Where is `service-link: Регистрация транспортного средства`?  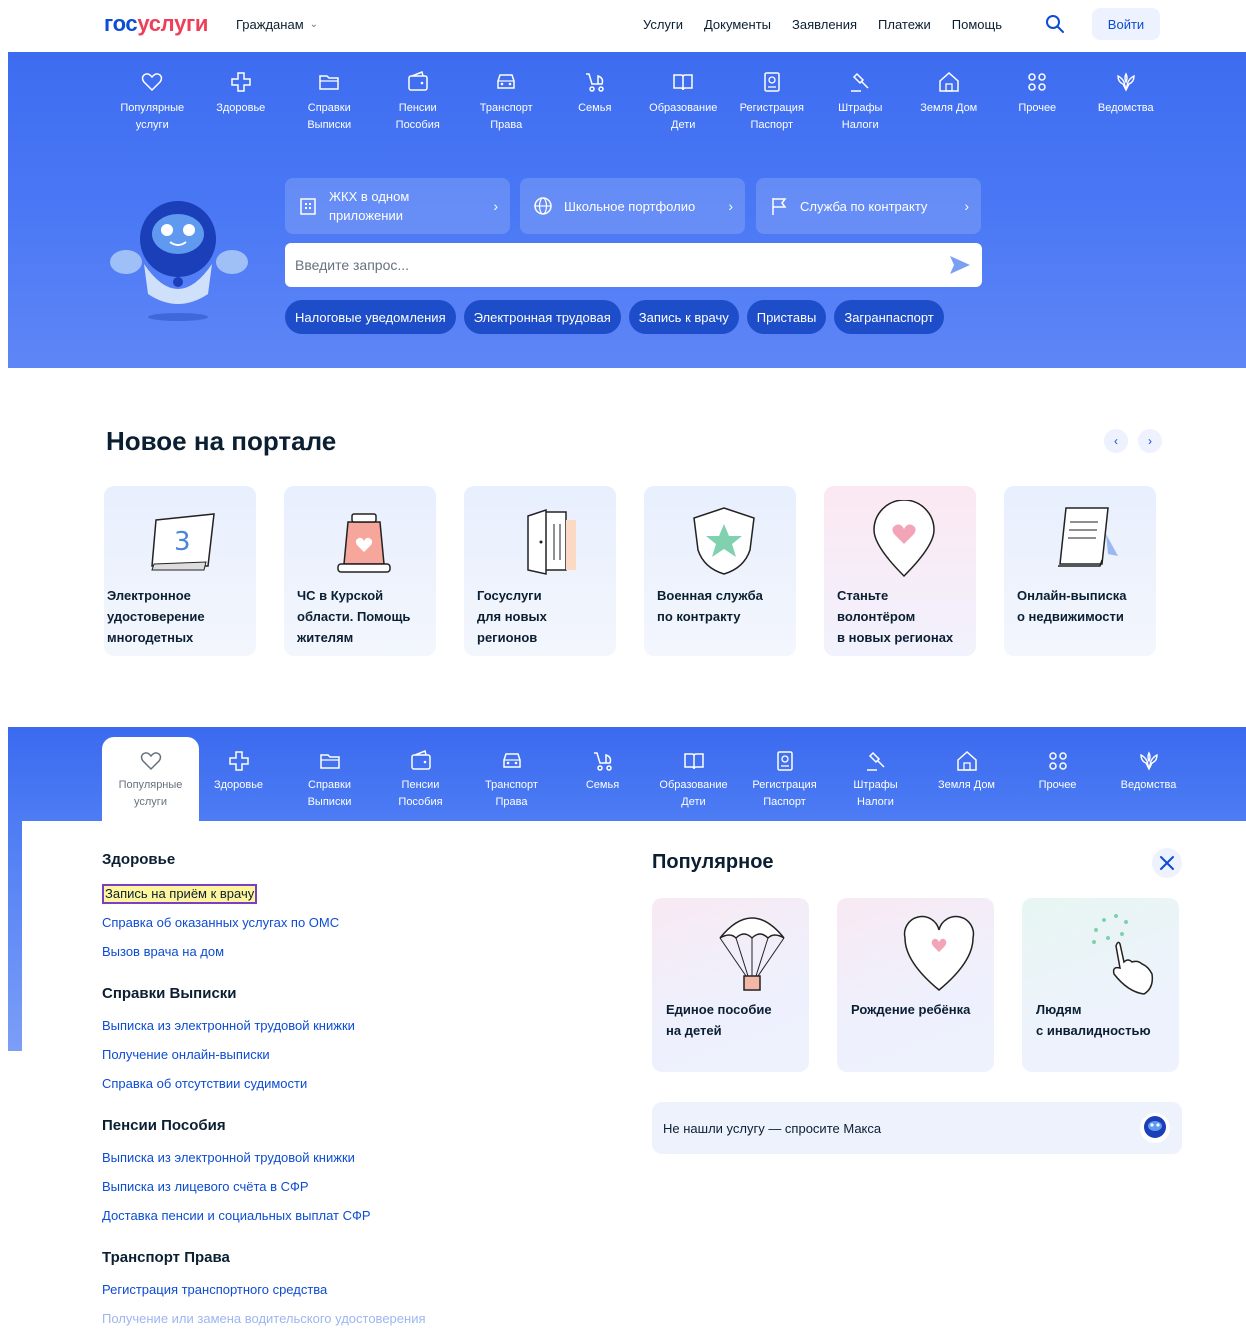
service-link: Регистрация транспортного средства is located at coordinates (264, 1296).